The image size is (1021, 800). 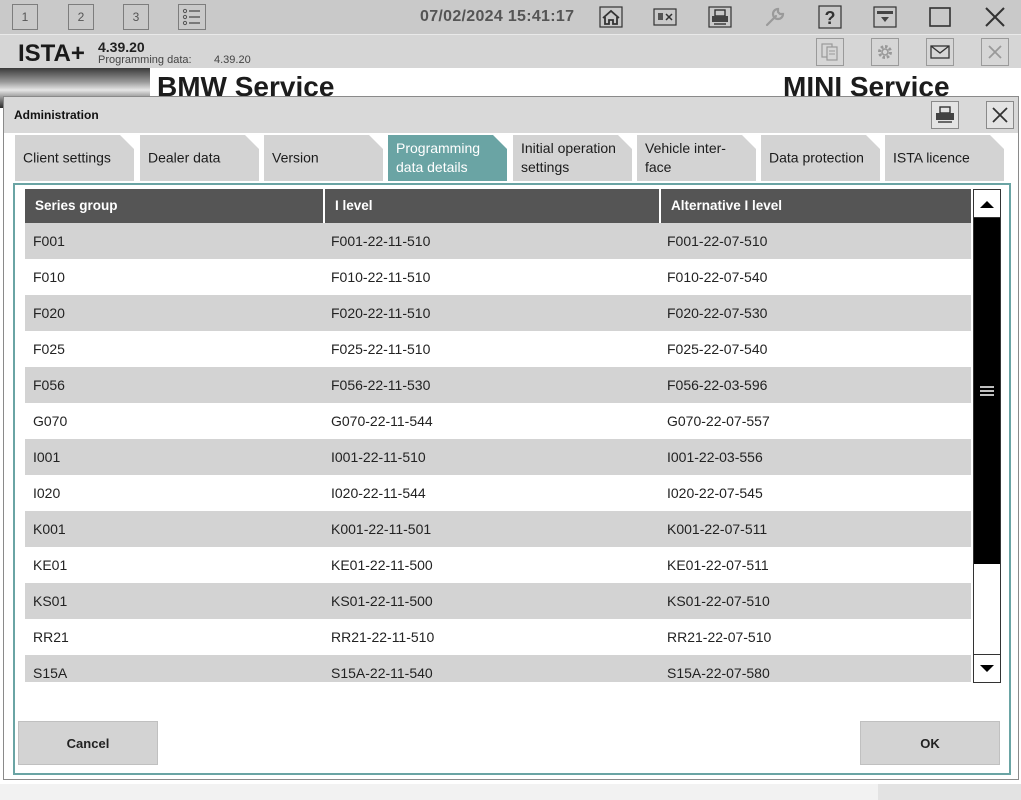 What do you see at coordinates (378, 457) in the screenshot?
I see `cell-i-level: I001-22-11-510` at bounding box center [378, 457].